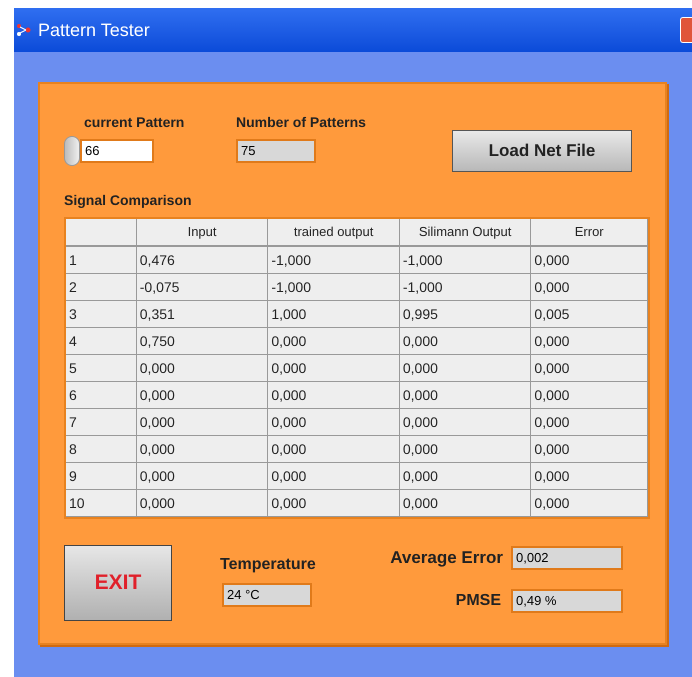 This screenshot has height=677, width=692. What do you see at coordinates (73, 260) in the screenshot?
I see `table-cell-text: 1` at bounding box center [73, 260].